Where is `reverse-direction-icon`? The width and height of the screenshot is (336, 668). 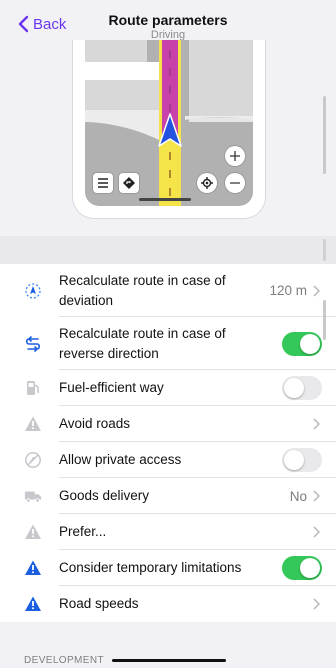 reverse-direction-icon is located at coordinates (33, 344).